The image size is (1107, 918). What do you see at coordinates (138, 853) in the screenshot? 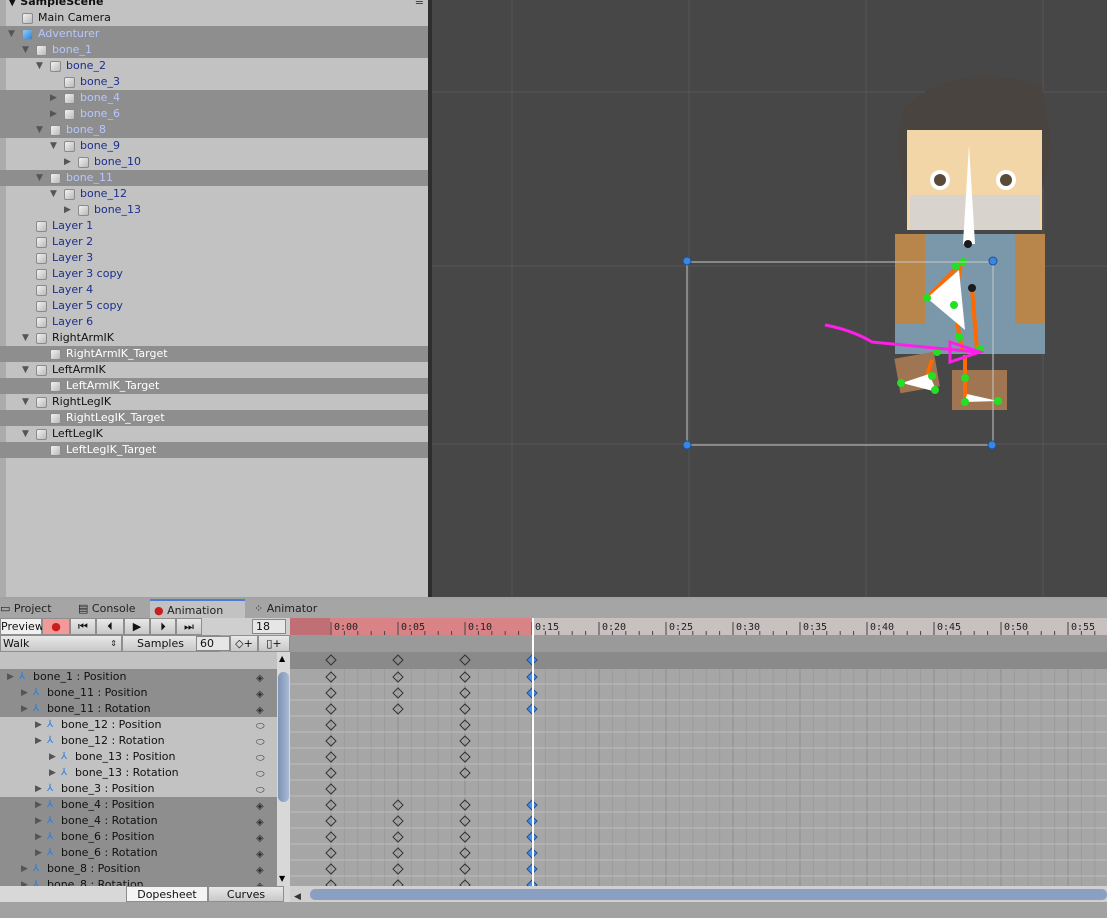
I see `property-row: ▶ ⅄ bone_6 : Rotation ◈` at bounding box center [138, 853].